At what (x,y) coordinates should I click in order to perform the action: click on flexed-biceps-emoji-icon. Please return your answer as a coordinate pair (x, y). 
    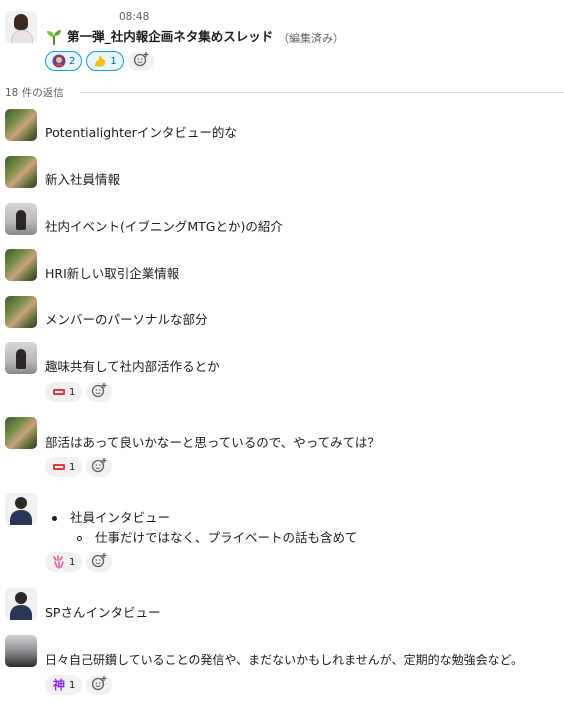
    Looking at the image, I should click on (100, 61).